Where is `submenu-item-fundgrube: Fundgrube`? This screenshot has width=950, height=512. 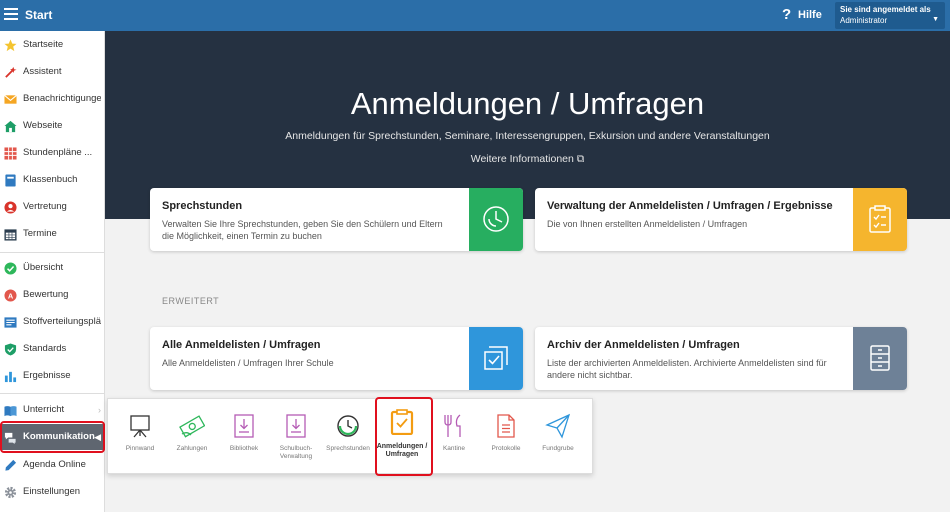
submenu-item-fundgrube: Fundgrube is located at coordinates (558, 437).